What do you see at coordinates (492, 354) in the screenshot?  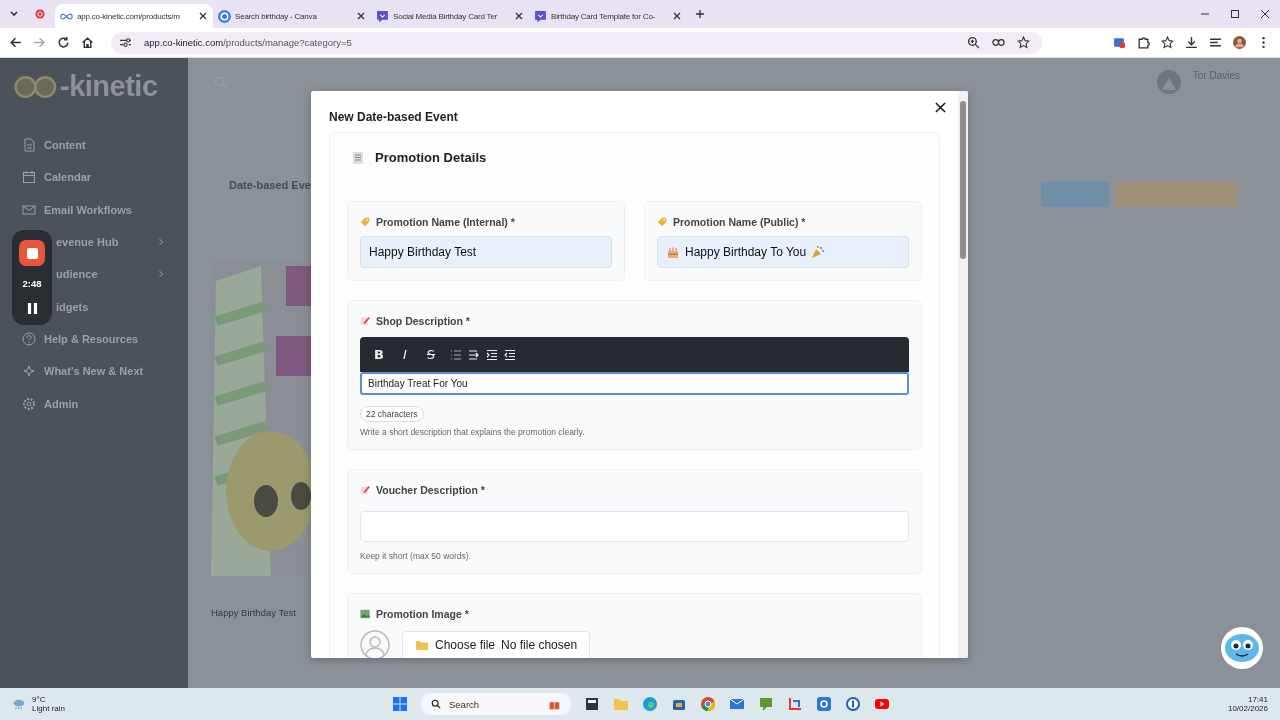 I see `indent-icon` at bounding box center [492, 354].